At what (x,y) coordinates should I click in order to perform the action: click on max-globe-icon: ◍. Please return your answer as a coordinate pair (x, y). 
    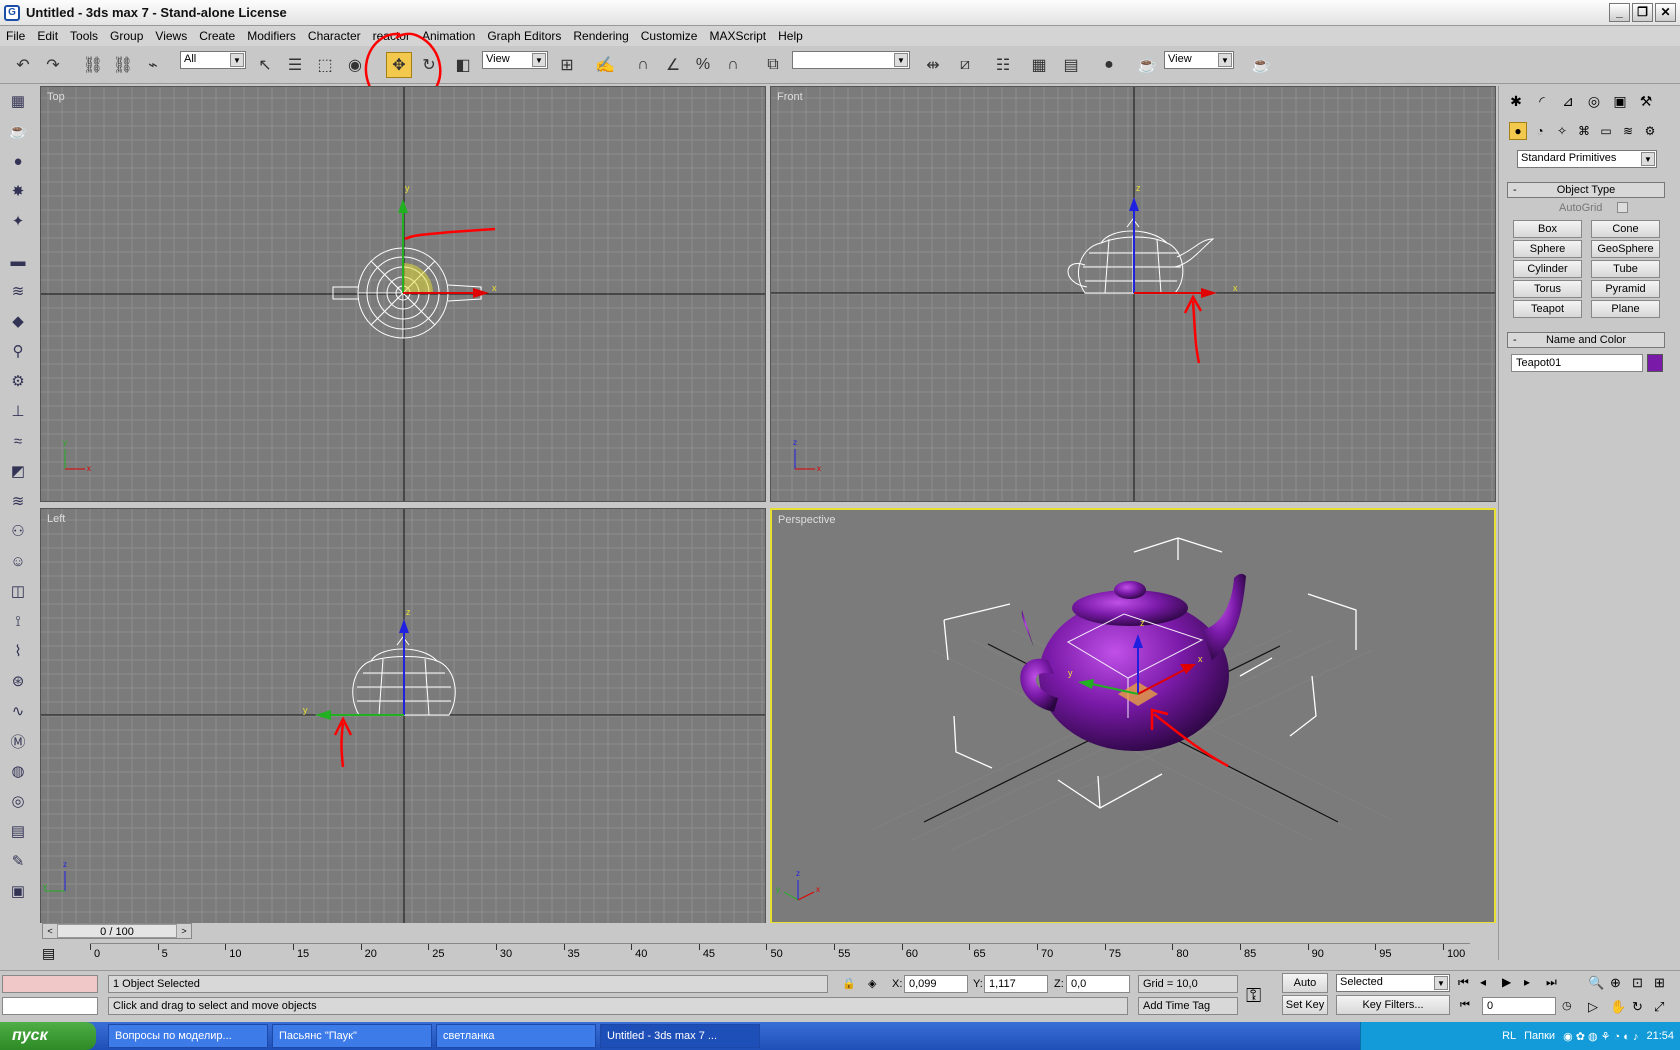
    Looking at the image, I should click on (18, 771).